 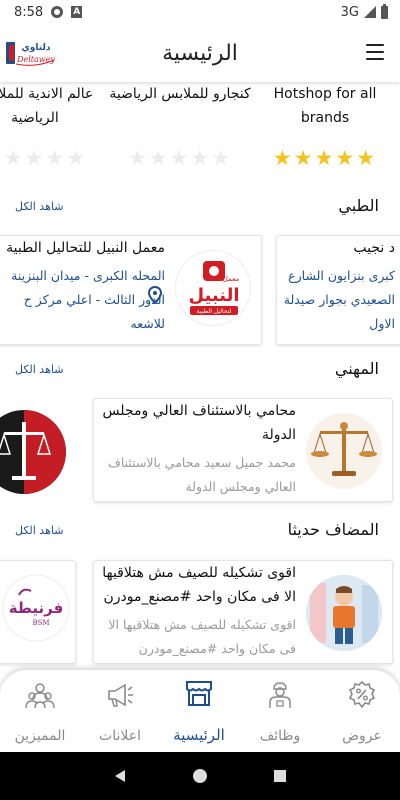 I want to click on card-title: د نجيب, so click(x=374, y=248).